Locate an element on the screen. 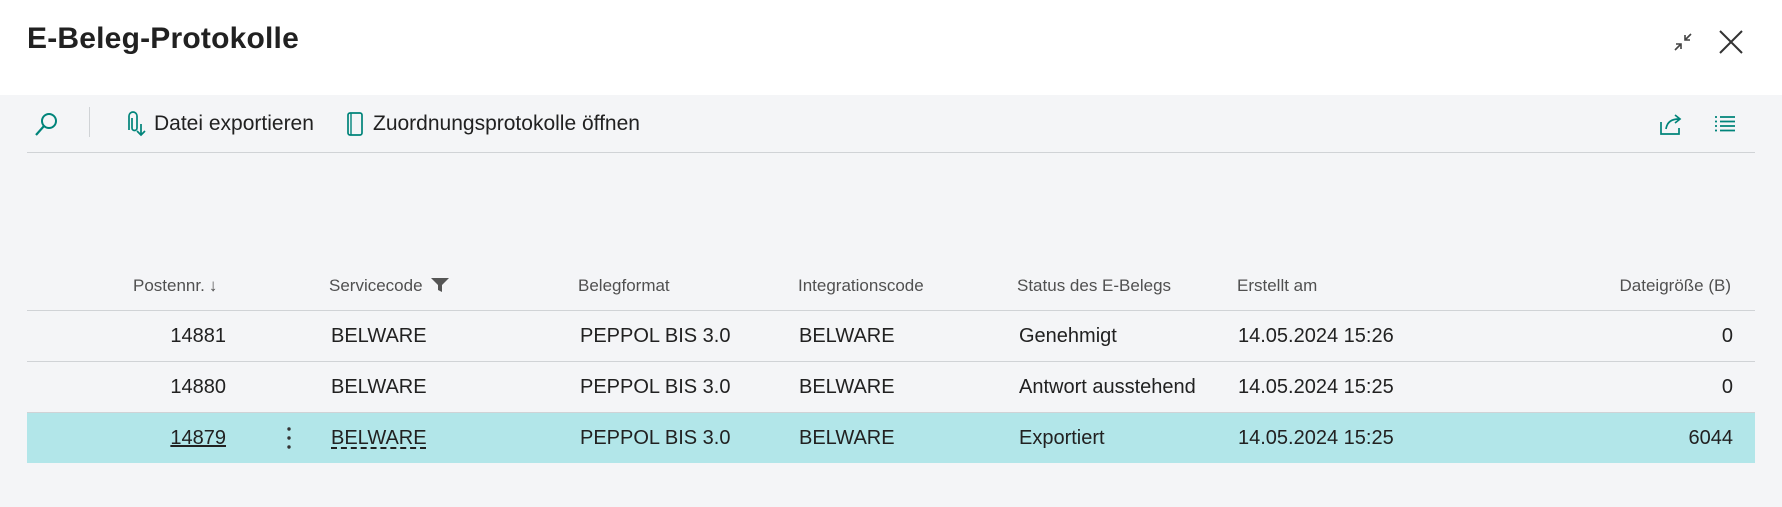  cell-created-at: 14.05.2024 15:26 is located at coordinates (1316, 336).